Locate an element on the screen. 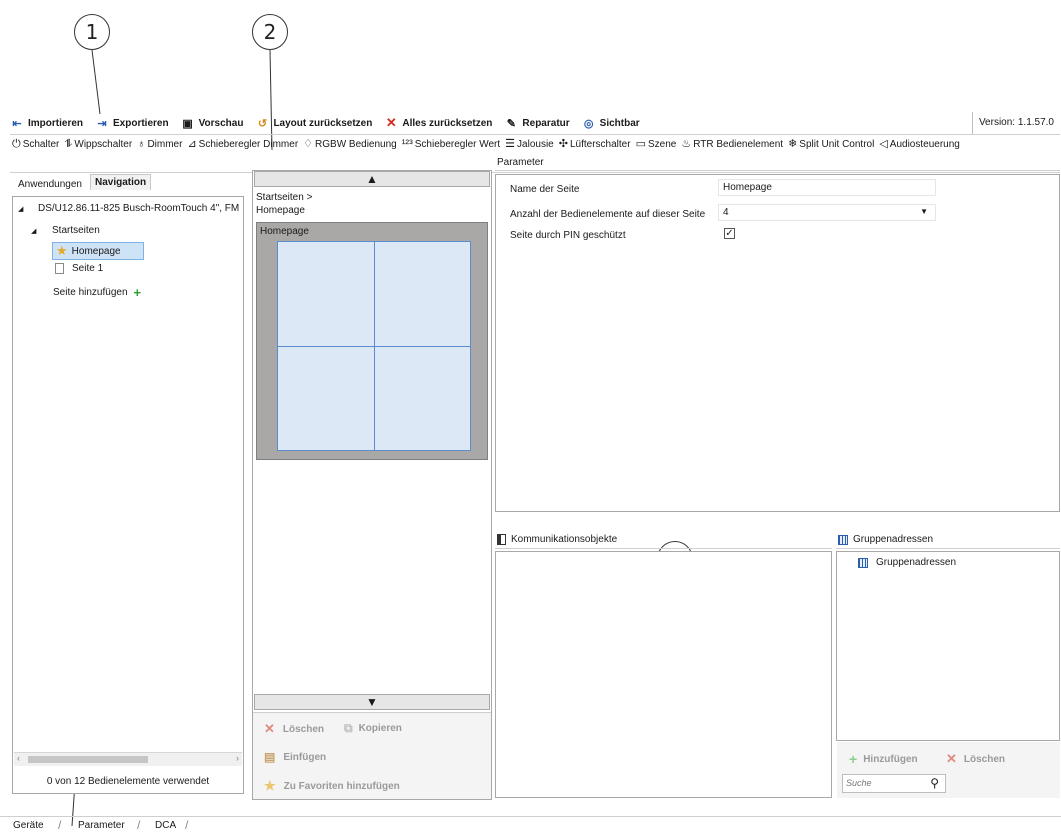 This screenshot has width=1061, height=834. tree-page1-label: Seite 1 is located at coordinates (88, 268).